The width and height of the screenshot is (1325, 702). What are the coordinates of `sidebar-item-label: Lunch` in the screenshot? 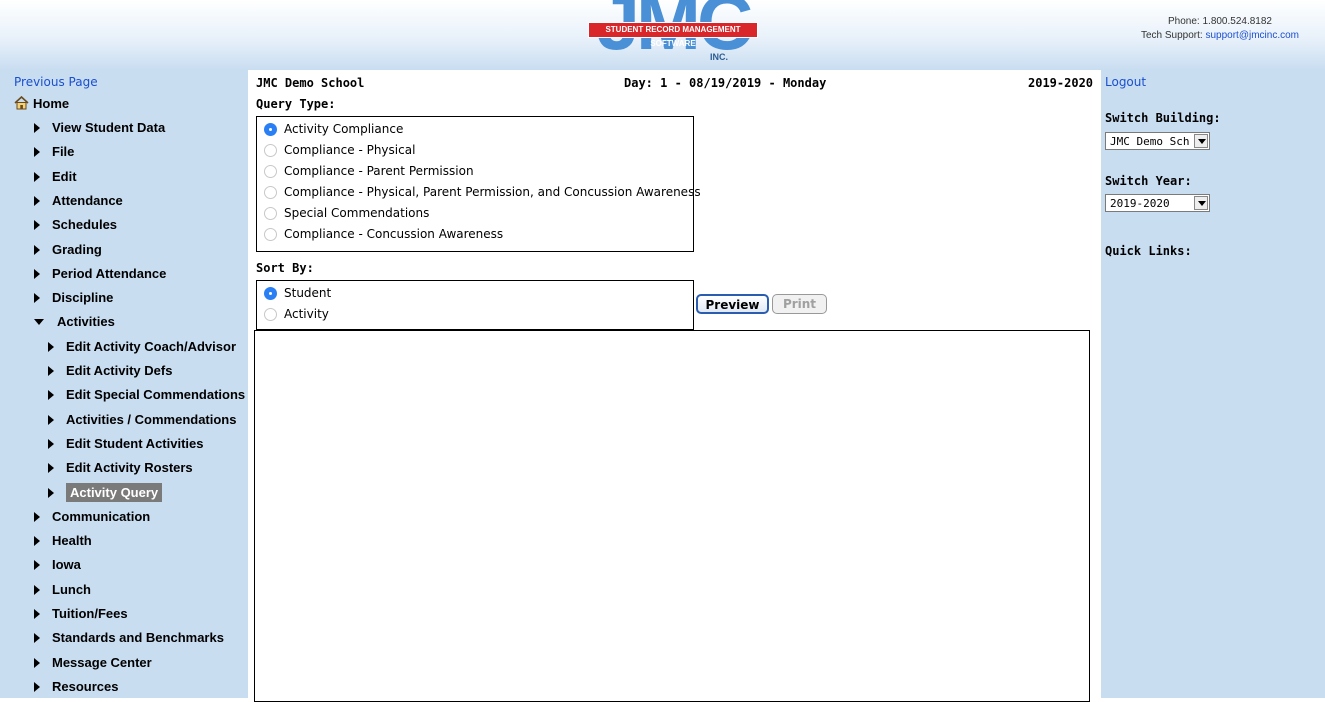 It's located at (71, 589).